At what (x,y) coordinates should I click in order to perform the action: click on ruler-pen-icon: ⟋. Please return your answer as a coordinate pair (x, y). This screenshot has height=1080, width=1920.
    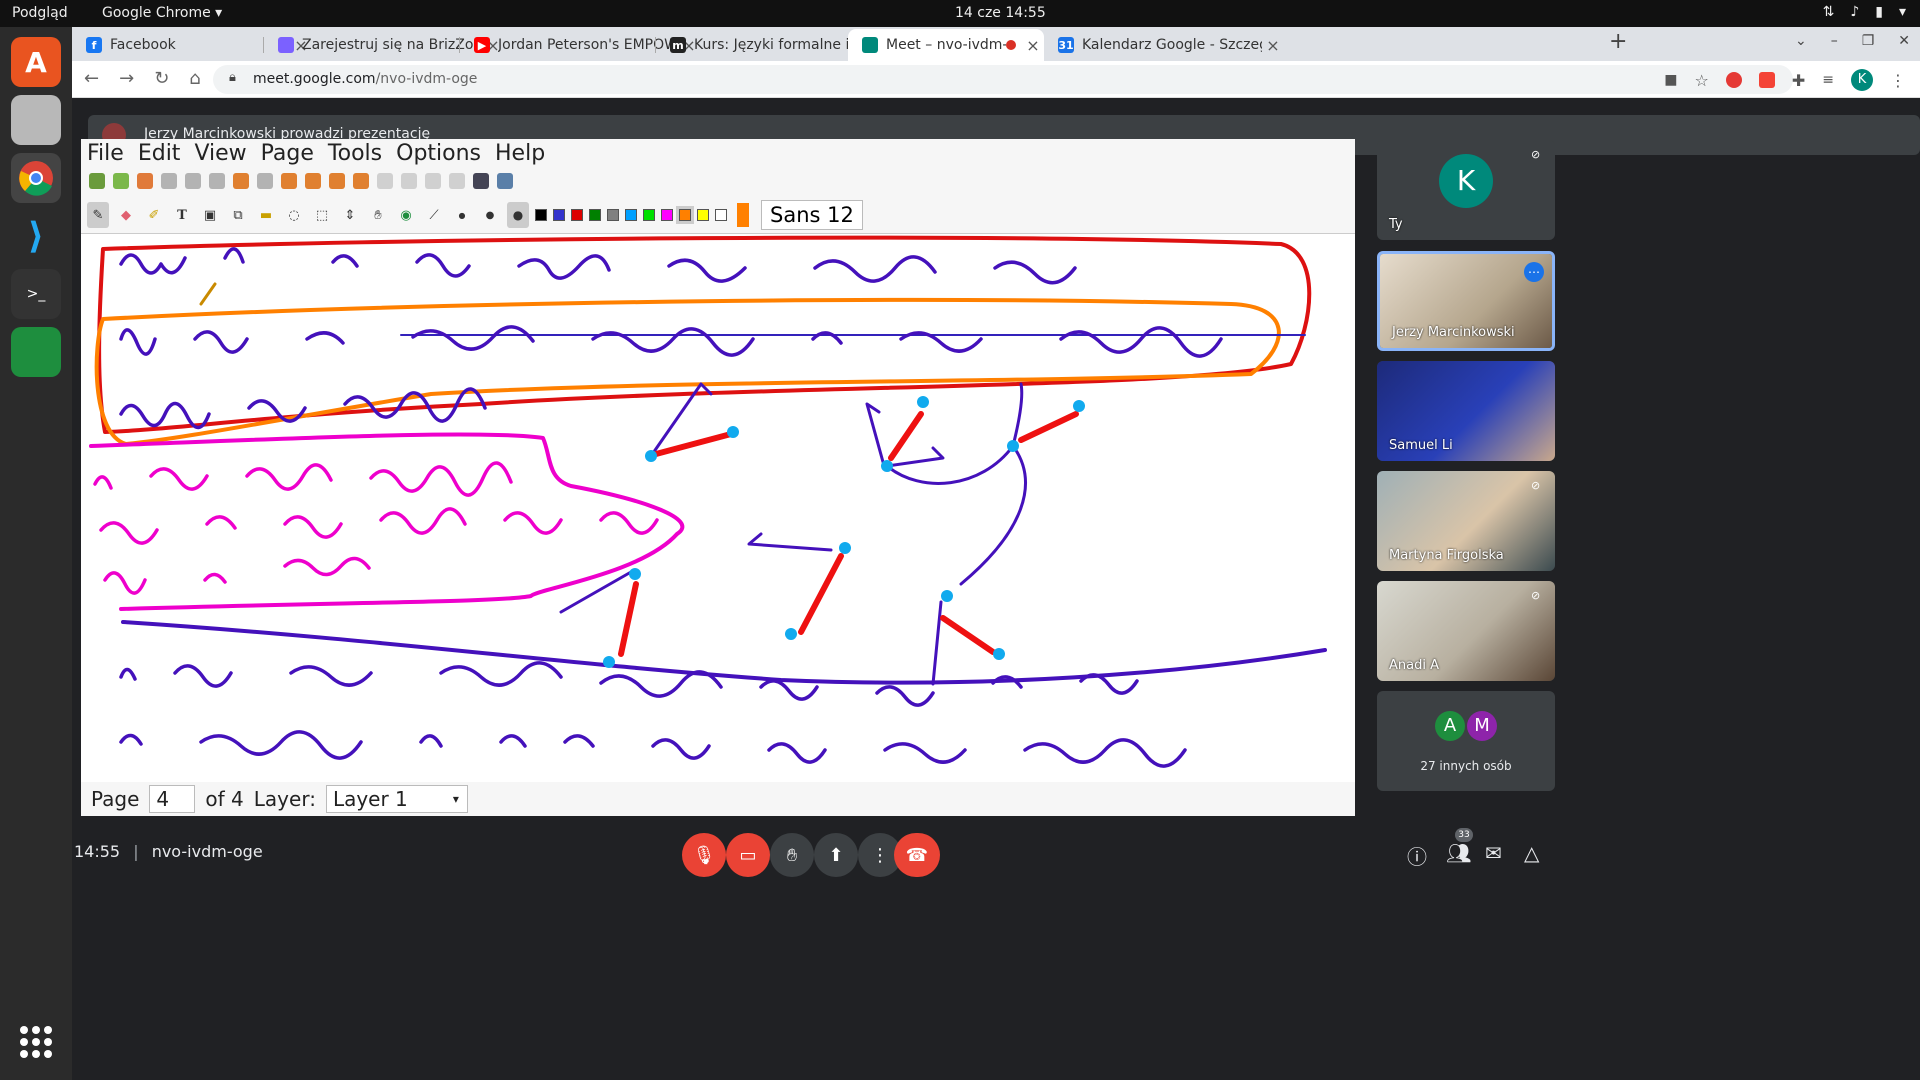
    Looking at the image, I should click on (434, 215).